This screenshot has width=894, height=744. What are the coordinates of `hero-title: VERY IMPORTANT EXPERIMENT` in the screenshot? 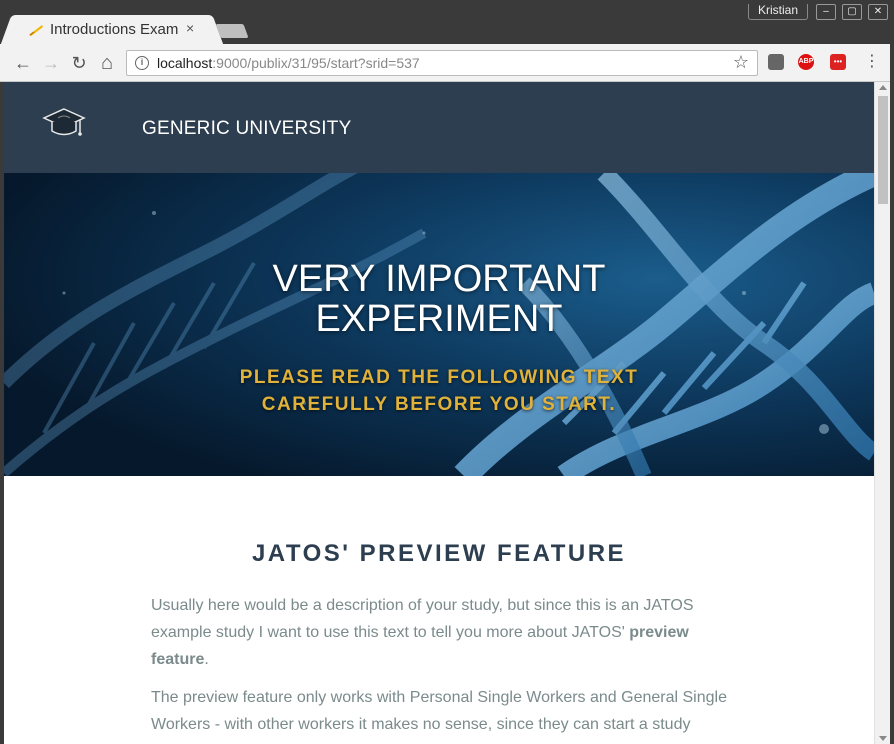 It's located at (439, 299).